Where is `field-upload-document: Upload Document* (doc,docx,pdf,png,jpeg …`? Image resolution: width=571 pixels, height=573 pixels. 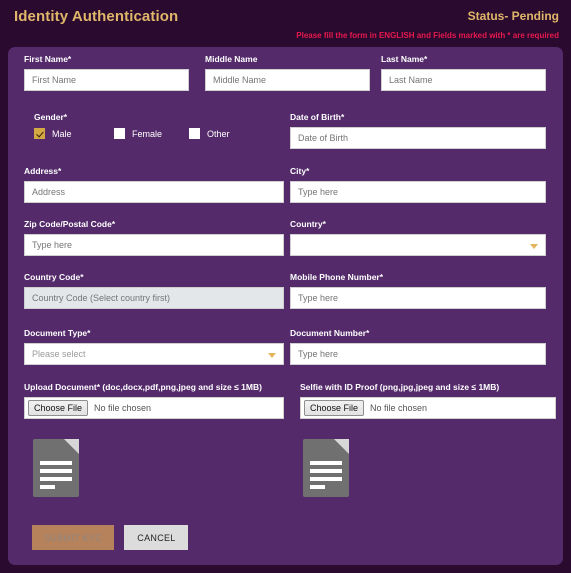 field-upload-document: Upload Document* (doc,docx,pdf,png,jpeg … is located at coordinates (154, 400).